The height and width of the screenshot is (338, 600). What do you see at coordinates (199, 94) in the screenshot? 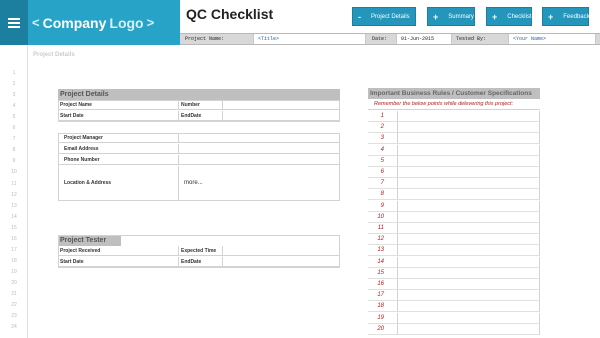
I see `project-details-header: Project Details` at bounding box center [199, 94].